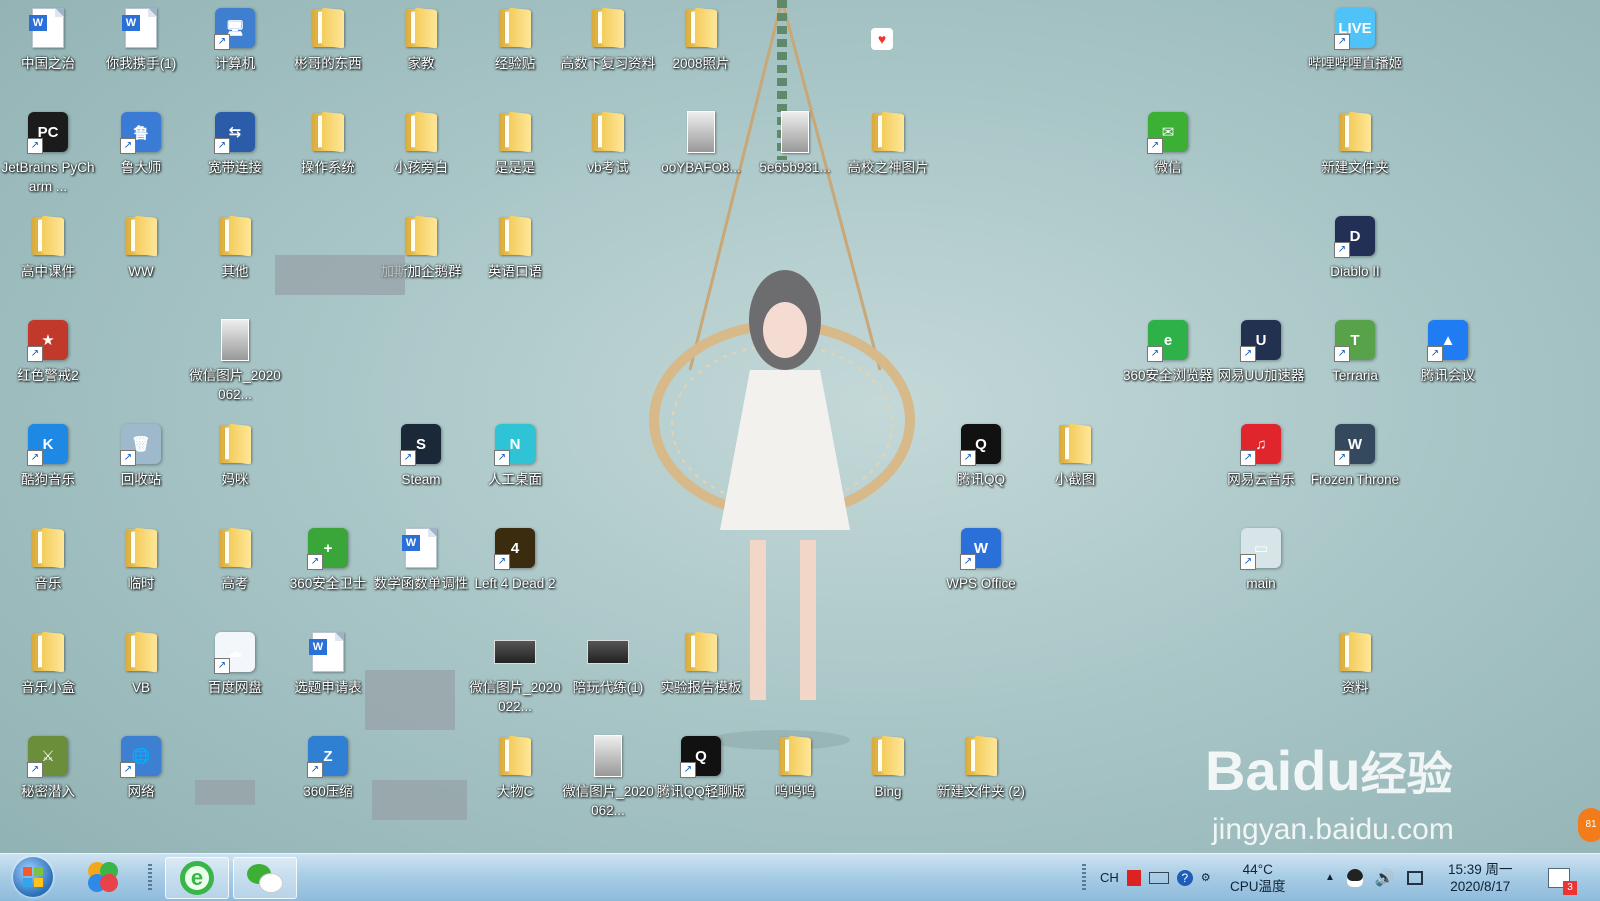  Describe the element at coordinates (888, 156) in the screenshot. I see `desktop-icon-18: 高校之神图片` at that location.